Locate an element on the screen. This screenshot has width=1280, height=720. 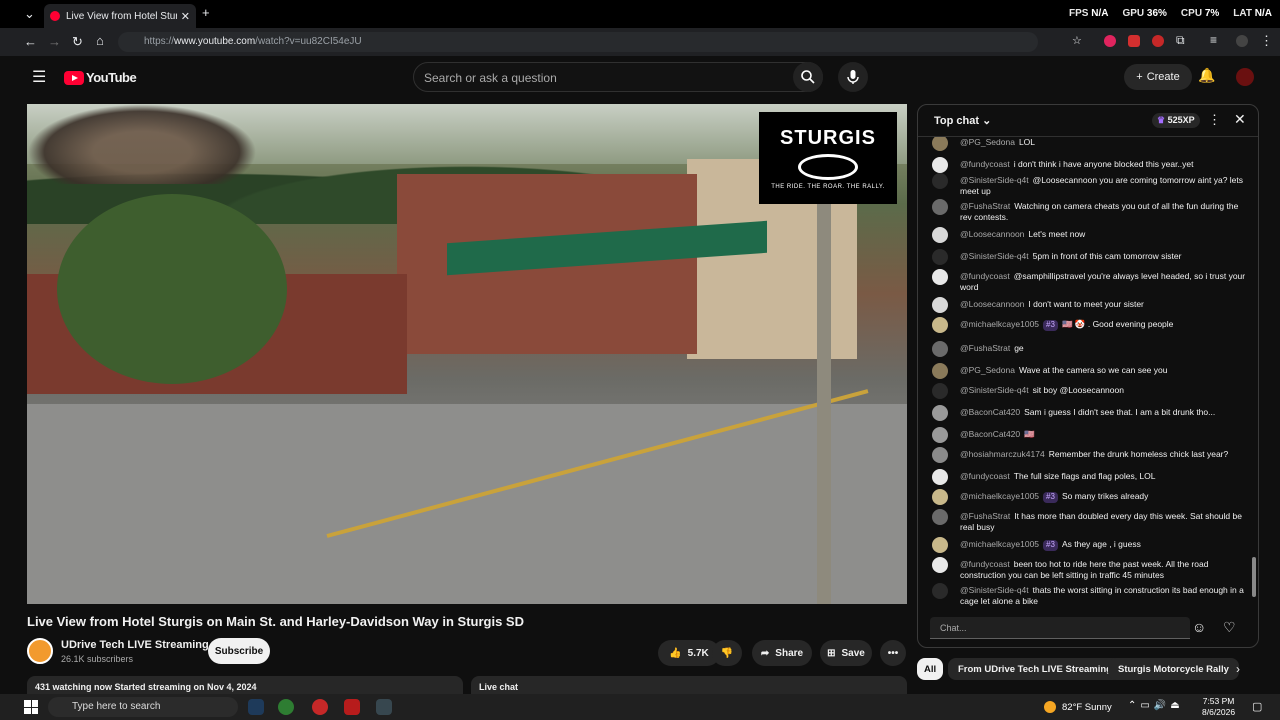
more-actions-button: ••• is located at coordinates (893, 653).